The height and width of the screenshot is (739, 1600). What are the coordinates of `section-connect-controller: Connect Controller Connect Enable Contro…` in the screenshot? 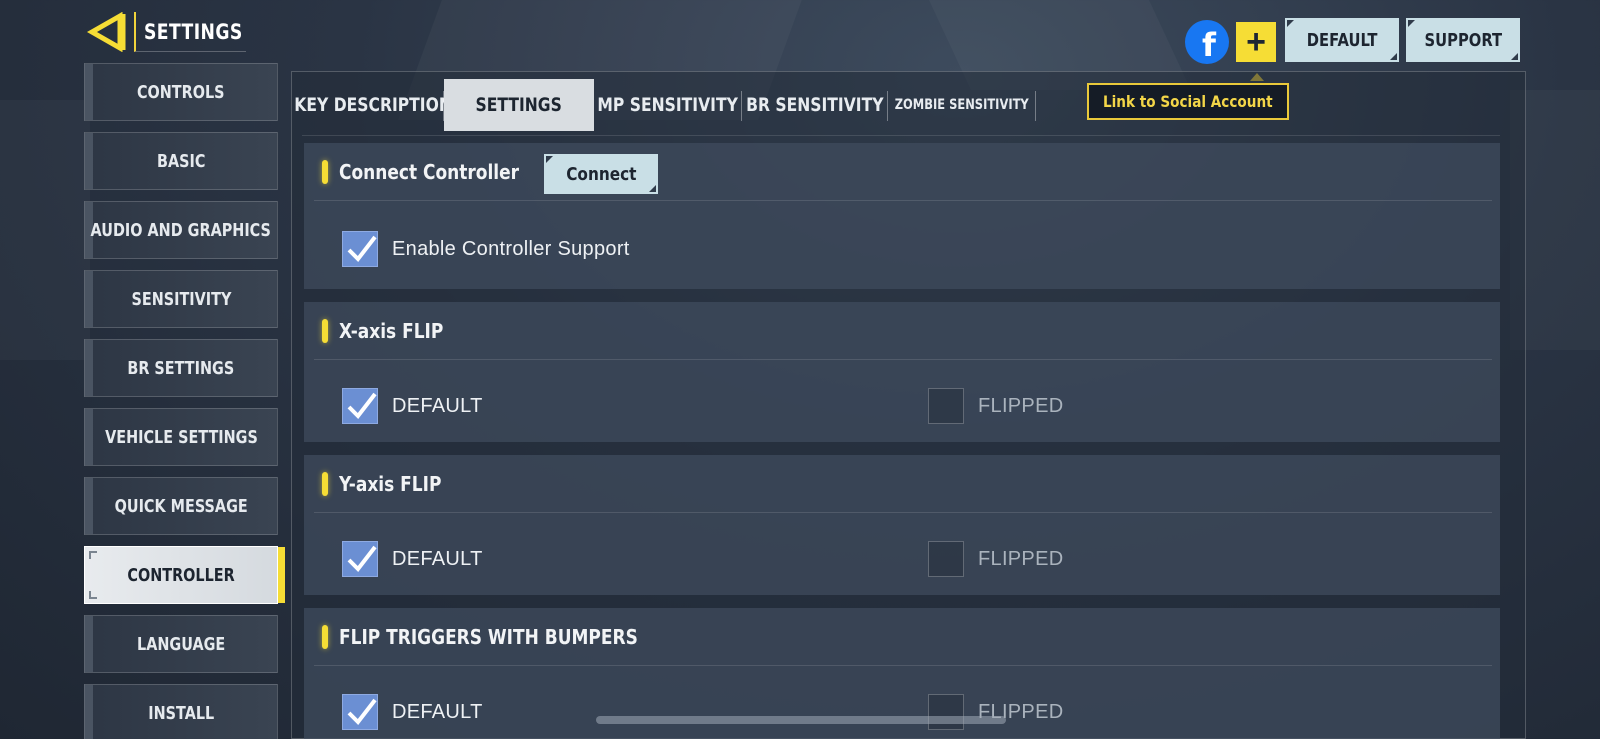 It's located at (902, 216).